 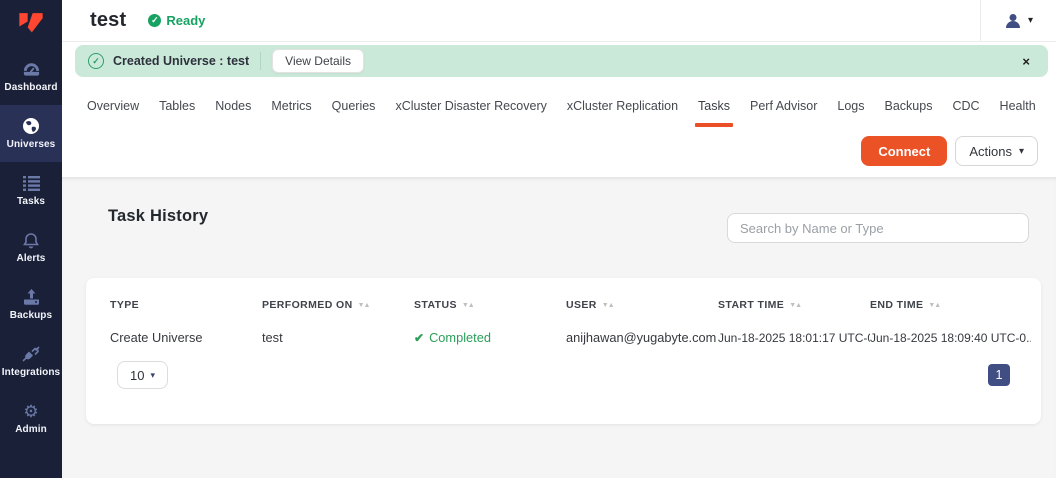 I want to click on page-size-value: 10, so click(x=137, y=375).